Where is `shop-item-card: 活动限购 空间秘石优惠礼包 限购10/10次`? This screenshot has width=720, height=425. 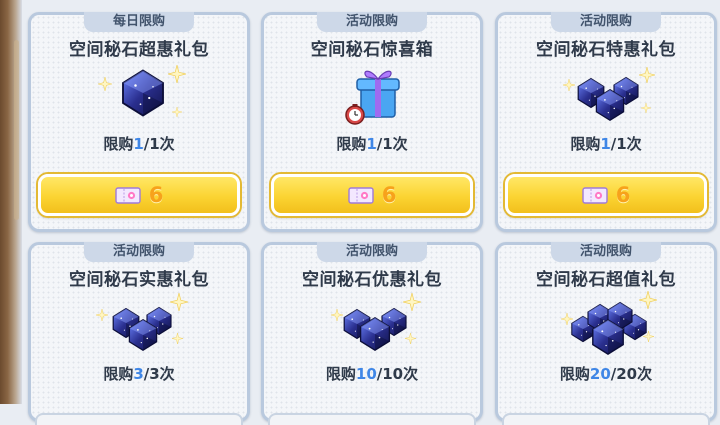
shop-item-card: 活动限购 空间秘石优惠礼包 限购10/10次 is located at coordinates (372, 333).